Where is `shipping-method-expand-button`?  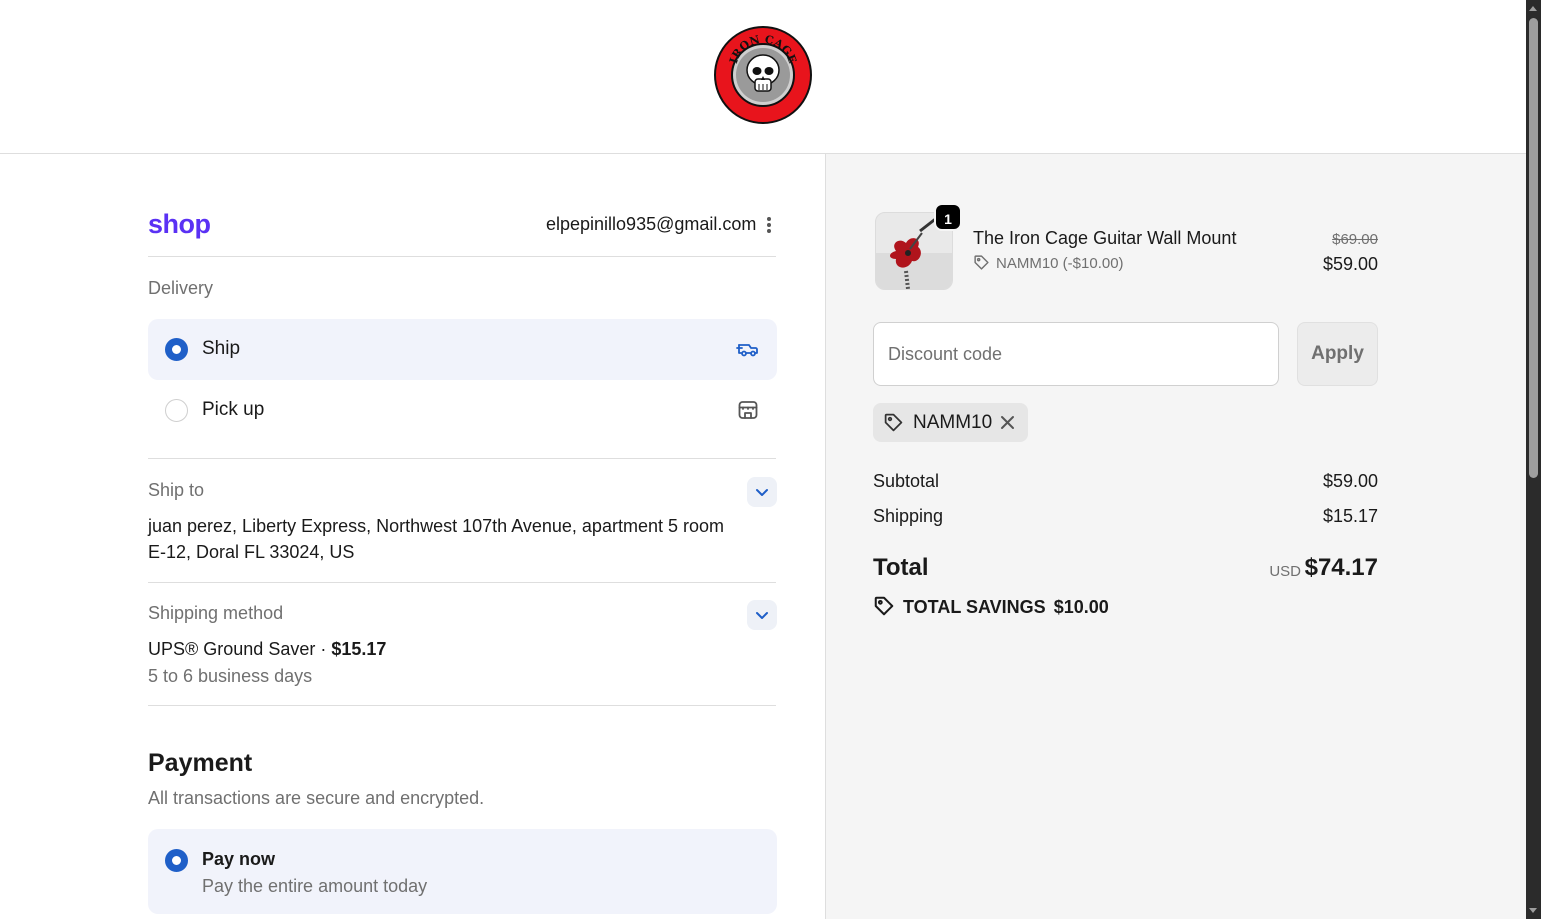 shipping-method-expand-button is located at coordinates (762, 615).